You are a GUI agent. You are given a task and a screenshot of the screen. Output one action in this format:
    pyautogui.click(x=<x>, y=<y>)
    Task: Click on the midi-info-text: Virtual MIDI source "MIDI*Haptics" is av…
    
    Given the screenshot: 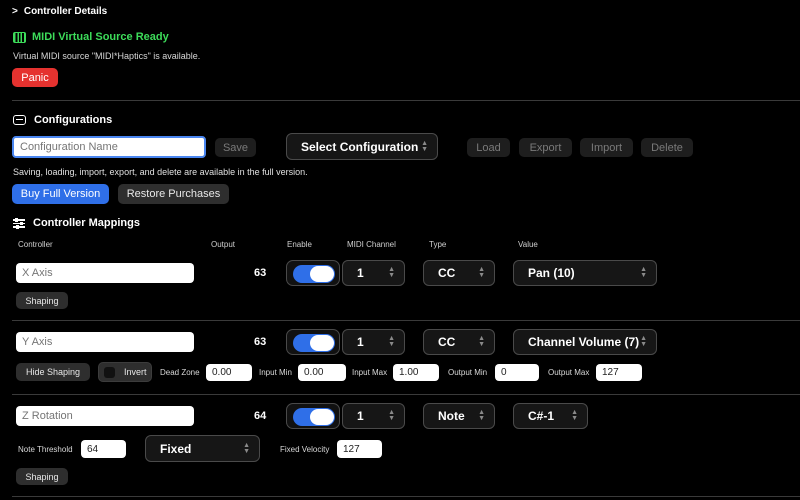 What is the action you would take?
    pyautogui.click(x=107, y=56)
    